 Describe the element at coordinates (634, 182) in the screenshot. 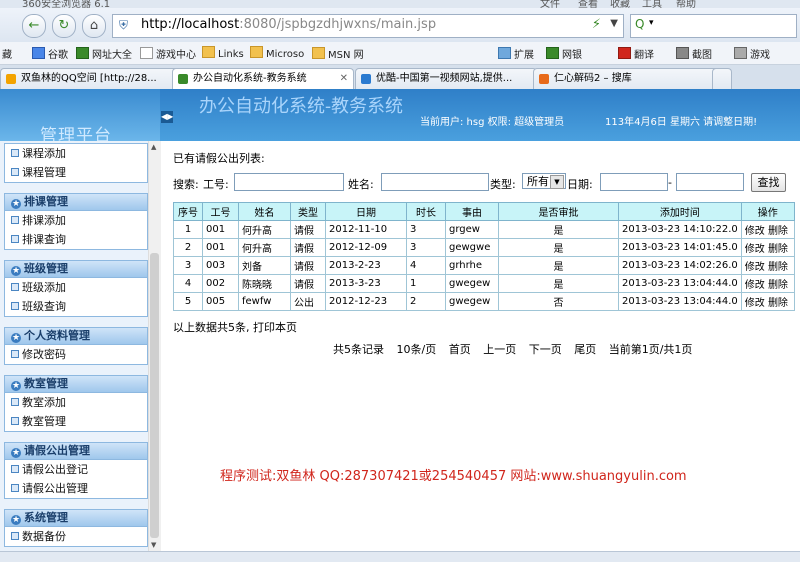

I see `date-from-input` at that location.